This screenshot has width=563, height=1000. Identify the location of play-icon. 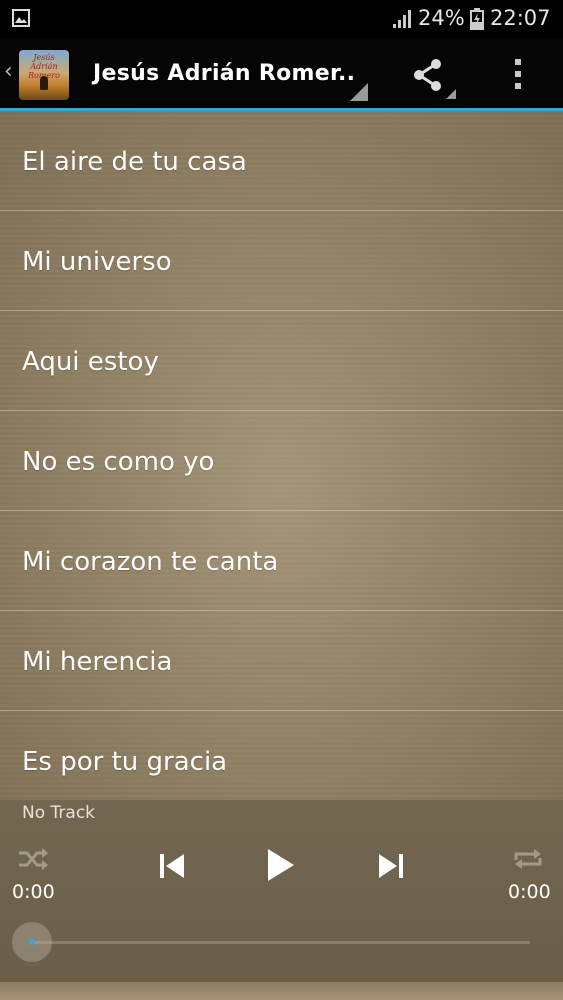
(280, 865).